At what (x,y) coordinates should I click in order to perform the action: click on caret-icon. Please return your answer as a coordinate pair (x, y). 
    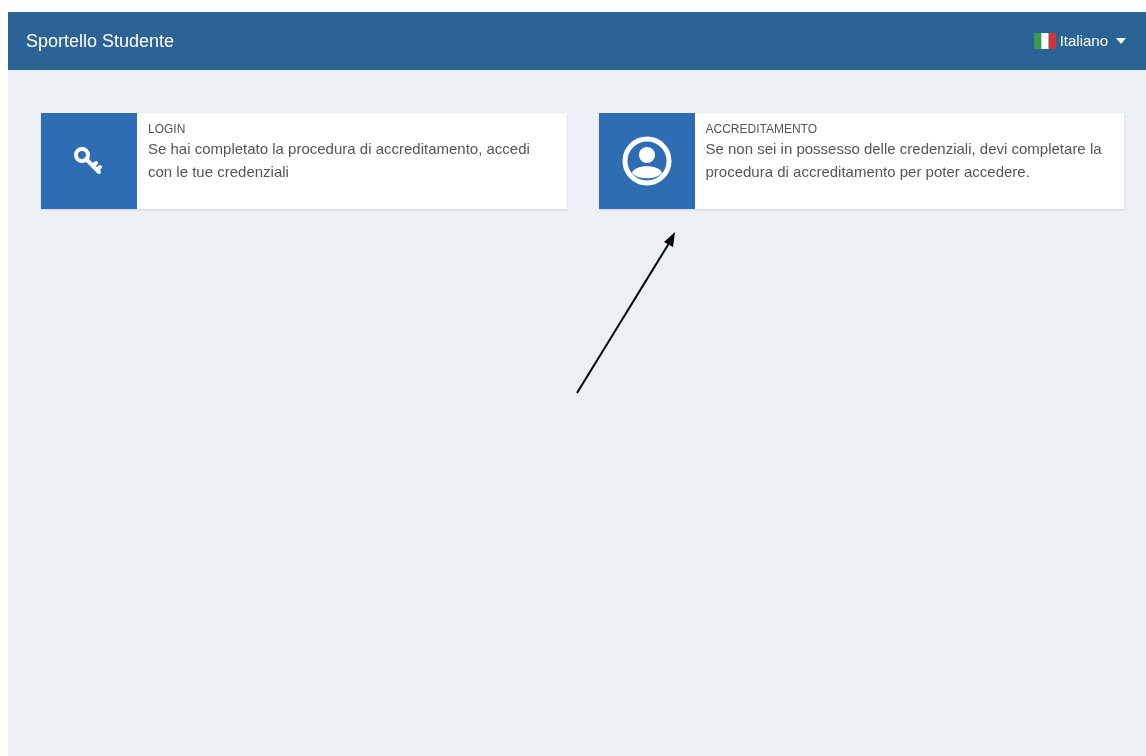
    Looking at the image, I should click on (1121, 41).